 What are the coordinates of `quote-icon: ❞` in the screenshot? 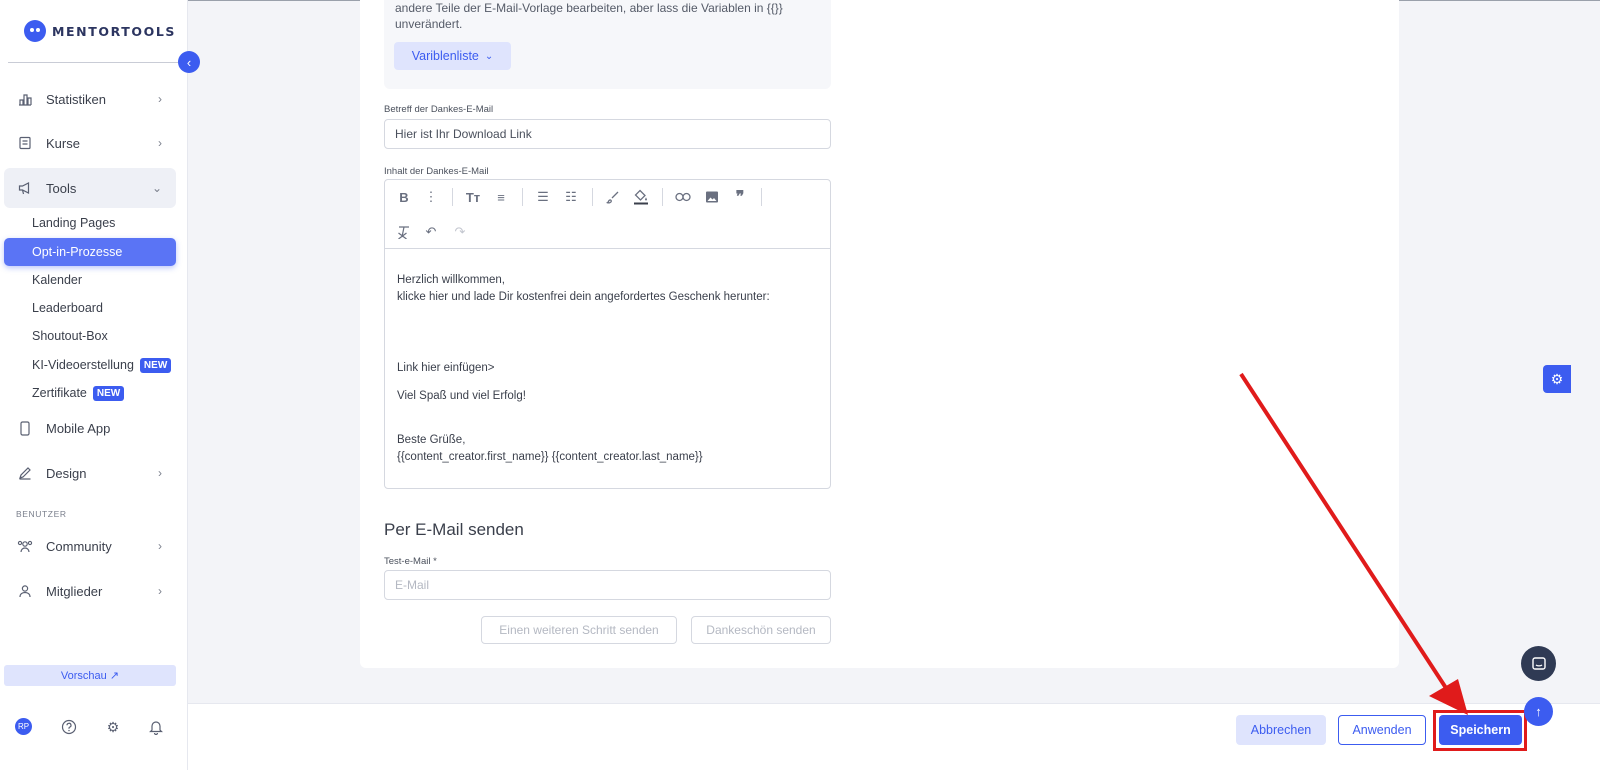 It's located at (740, 197).